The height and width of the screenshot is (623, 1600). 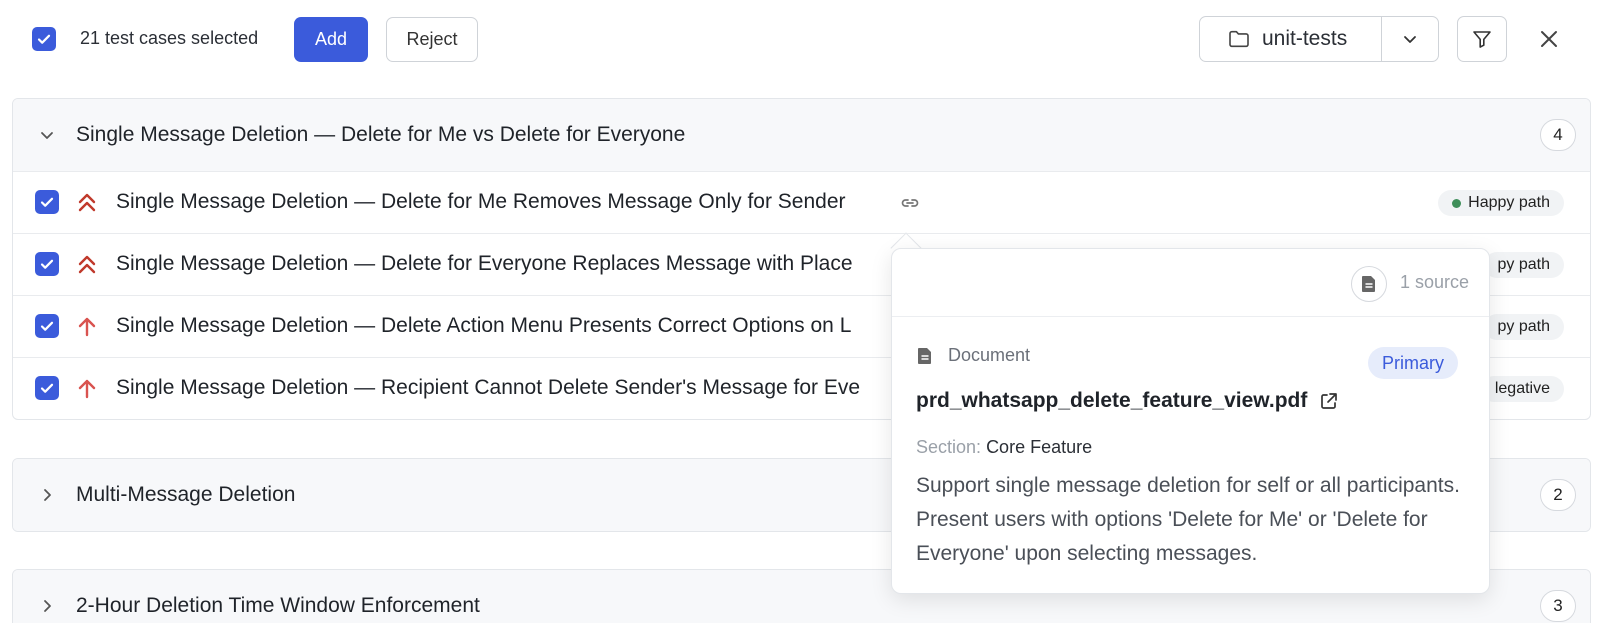 I want to click on group-title: 2-Hour Deletion Time Window Enforcement, so click(x=278, y=605).